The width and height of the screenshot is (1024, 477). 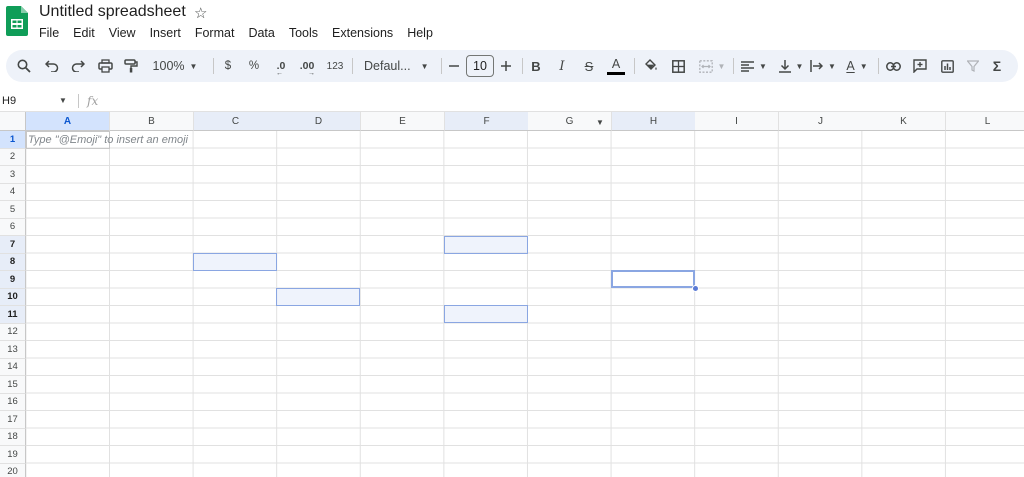 I want to click on selected-cell-f7, so click(x=486, y=245).